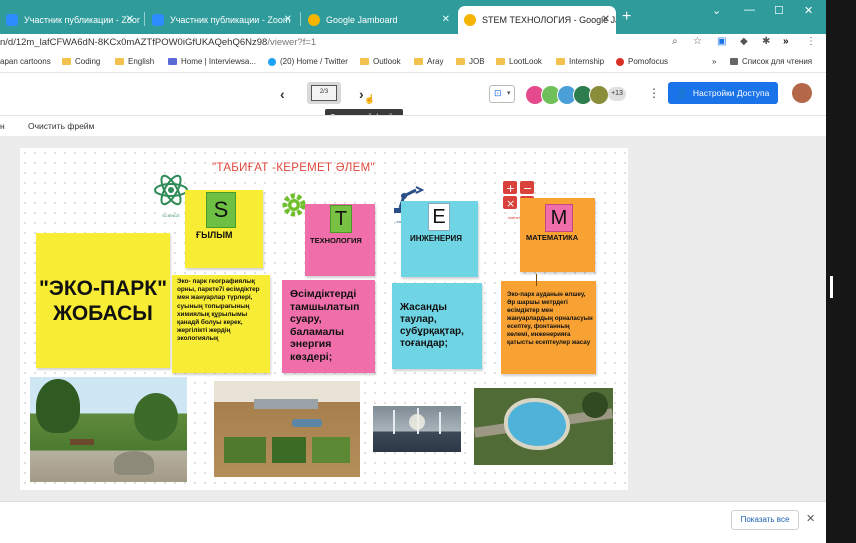 Image resolution: width=856 pixels, height=543 pixels. I want to click on tank-shape, so click(307, 423).